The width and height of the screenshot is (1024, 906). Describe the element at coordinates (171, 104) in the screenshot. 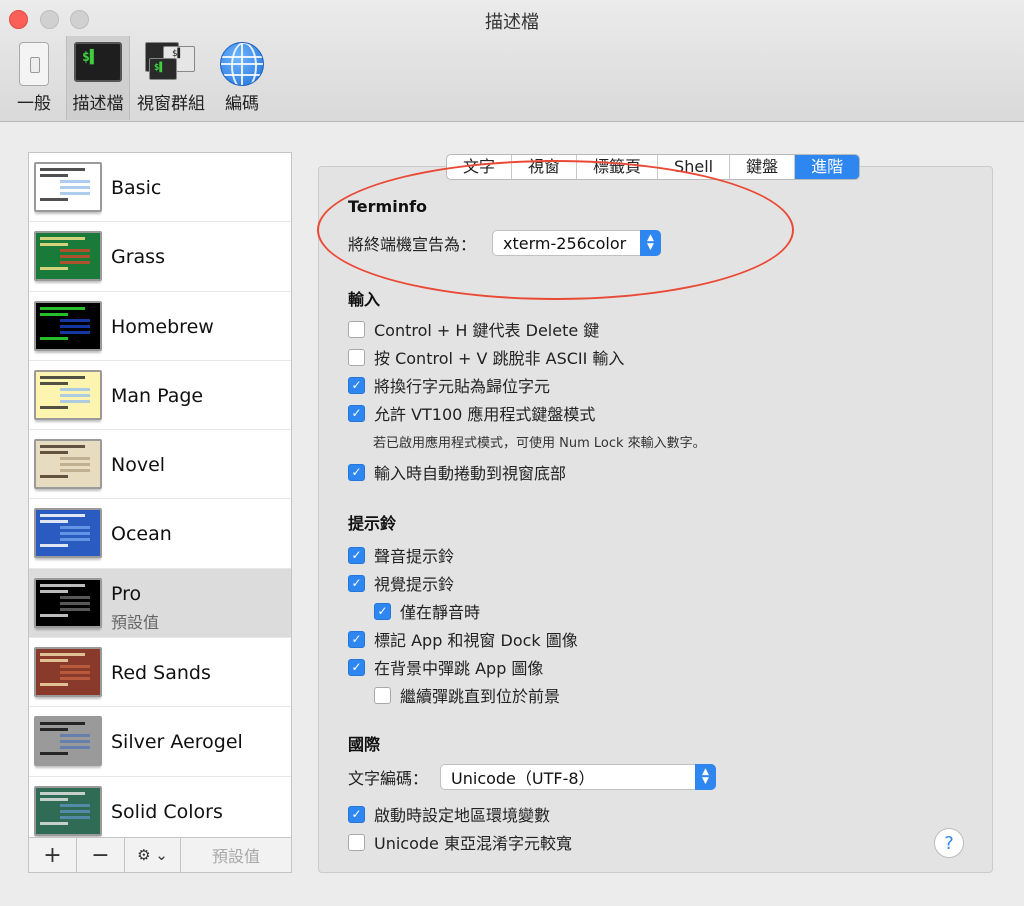

I see `toolbar-window-groups-label: 視窗群組` at that location.